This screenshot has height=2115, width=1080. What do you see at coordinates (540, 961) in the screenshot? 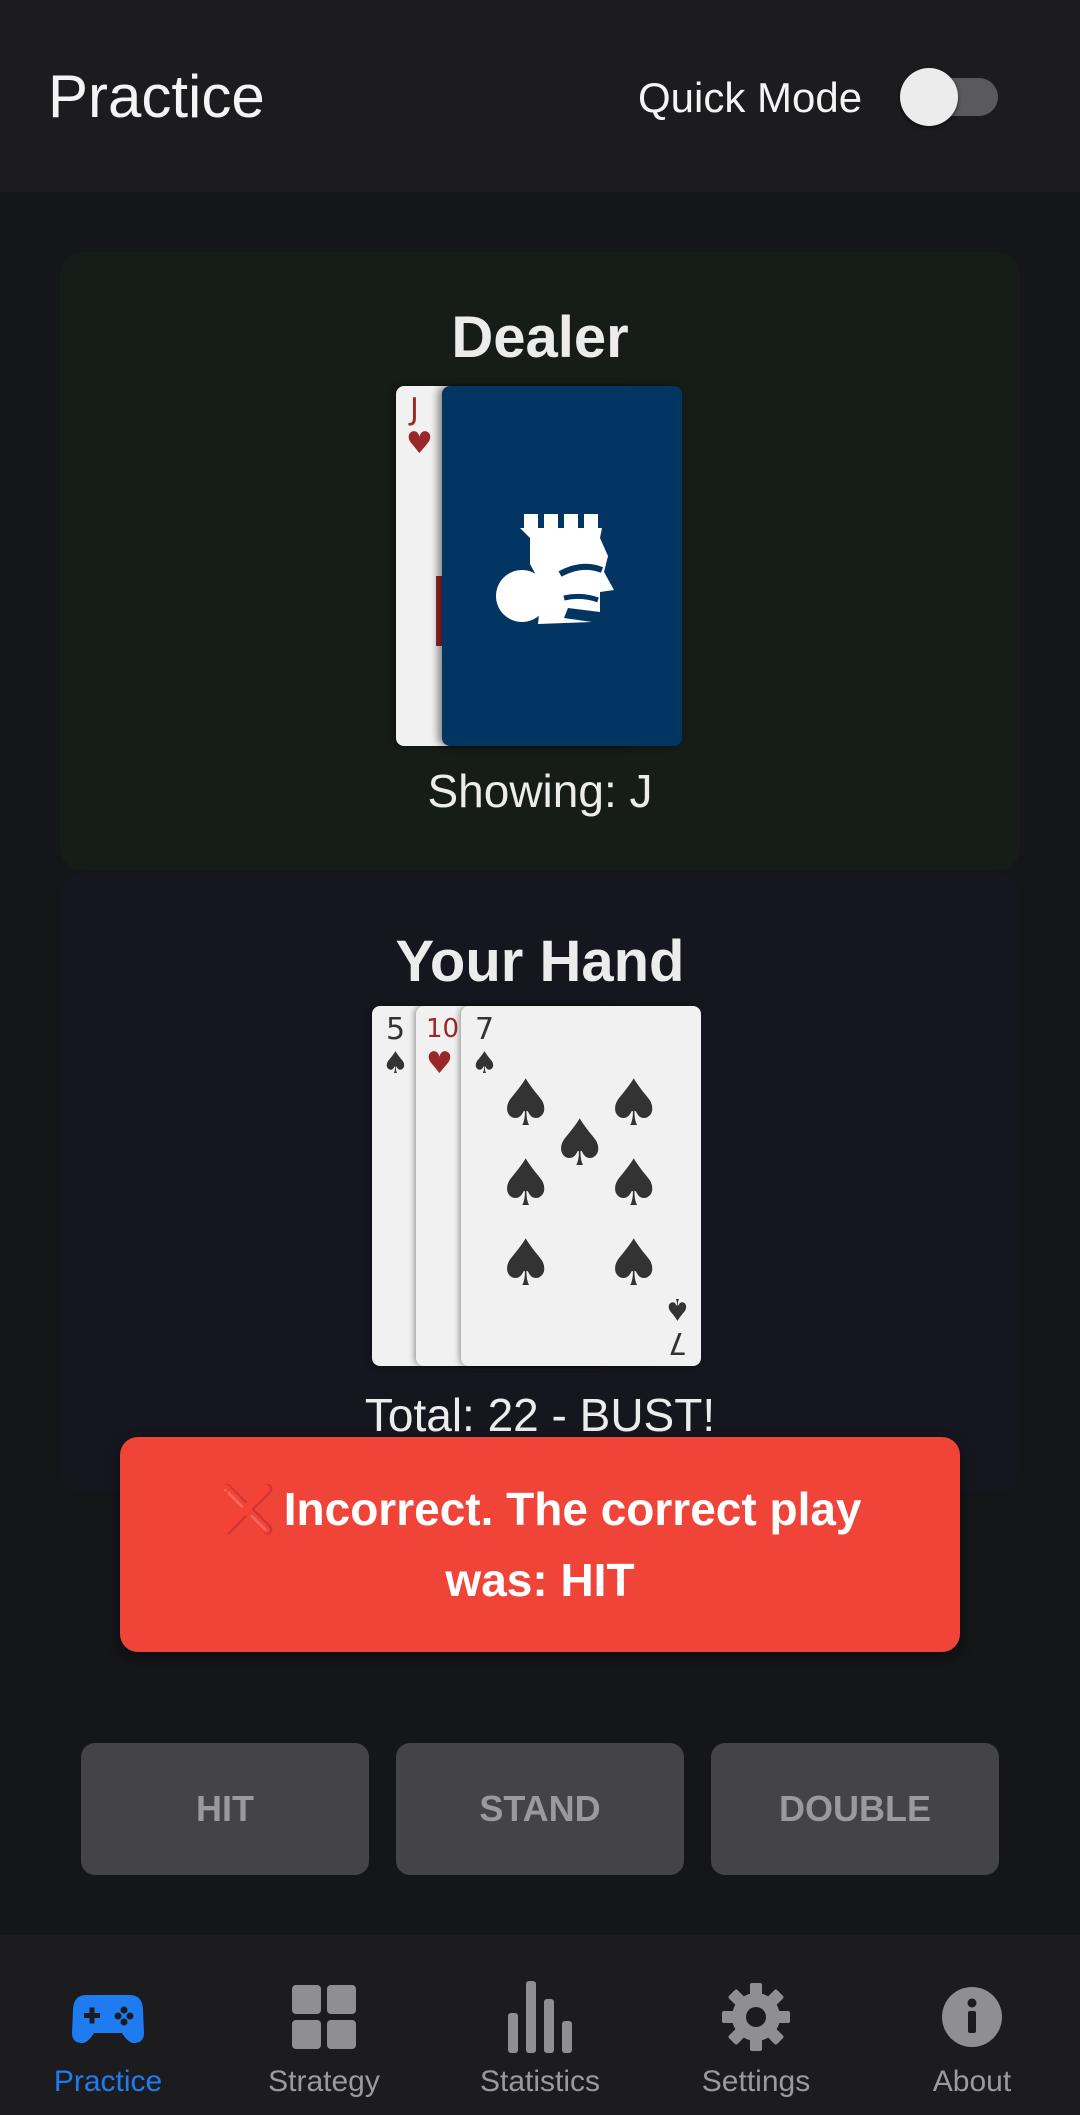
I see `hand-title: Your Hand` at bounding box center [540, 961].